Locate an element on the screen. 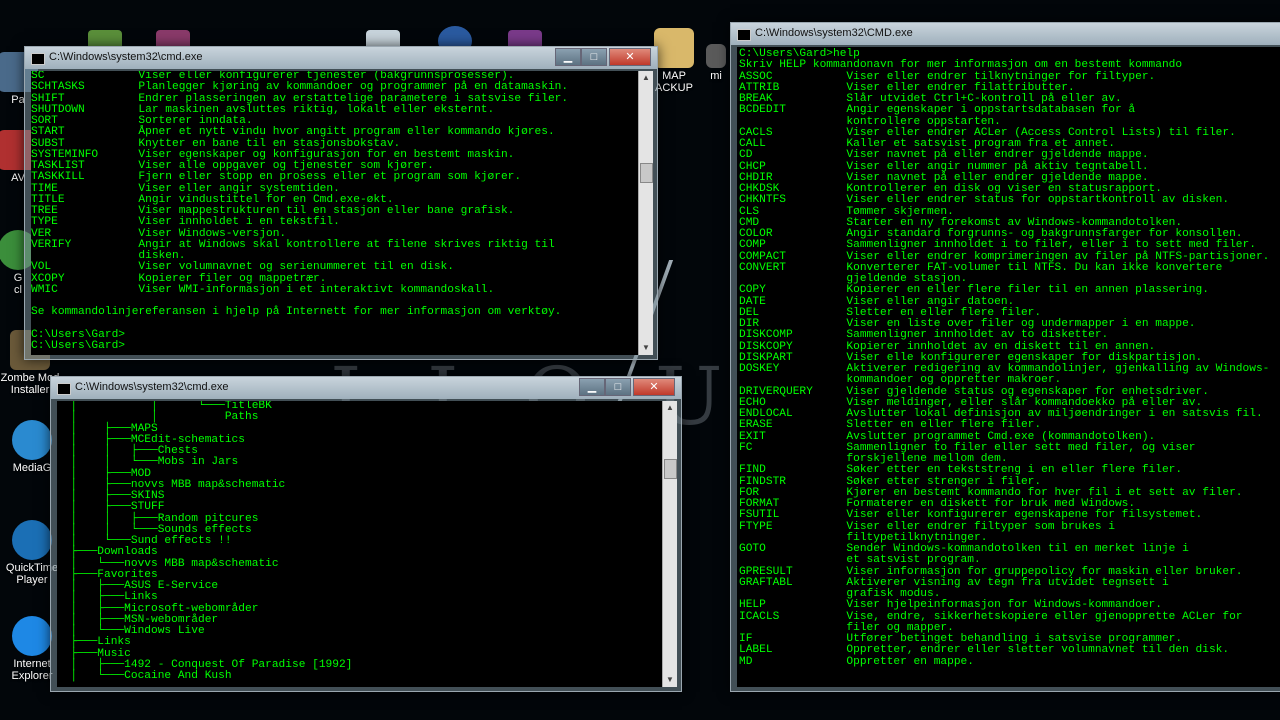 This screenshot has height=720, width=1280. media-icon is located at coordinates (32, 440).